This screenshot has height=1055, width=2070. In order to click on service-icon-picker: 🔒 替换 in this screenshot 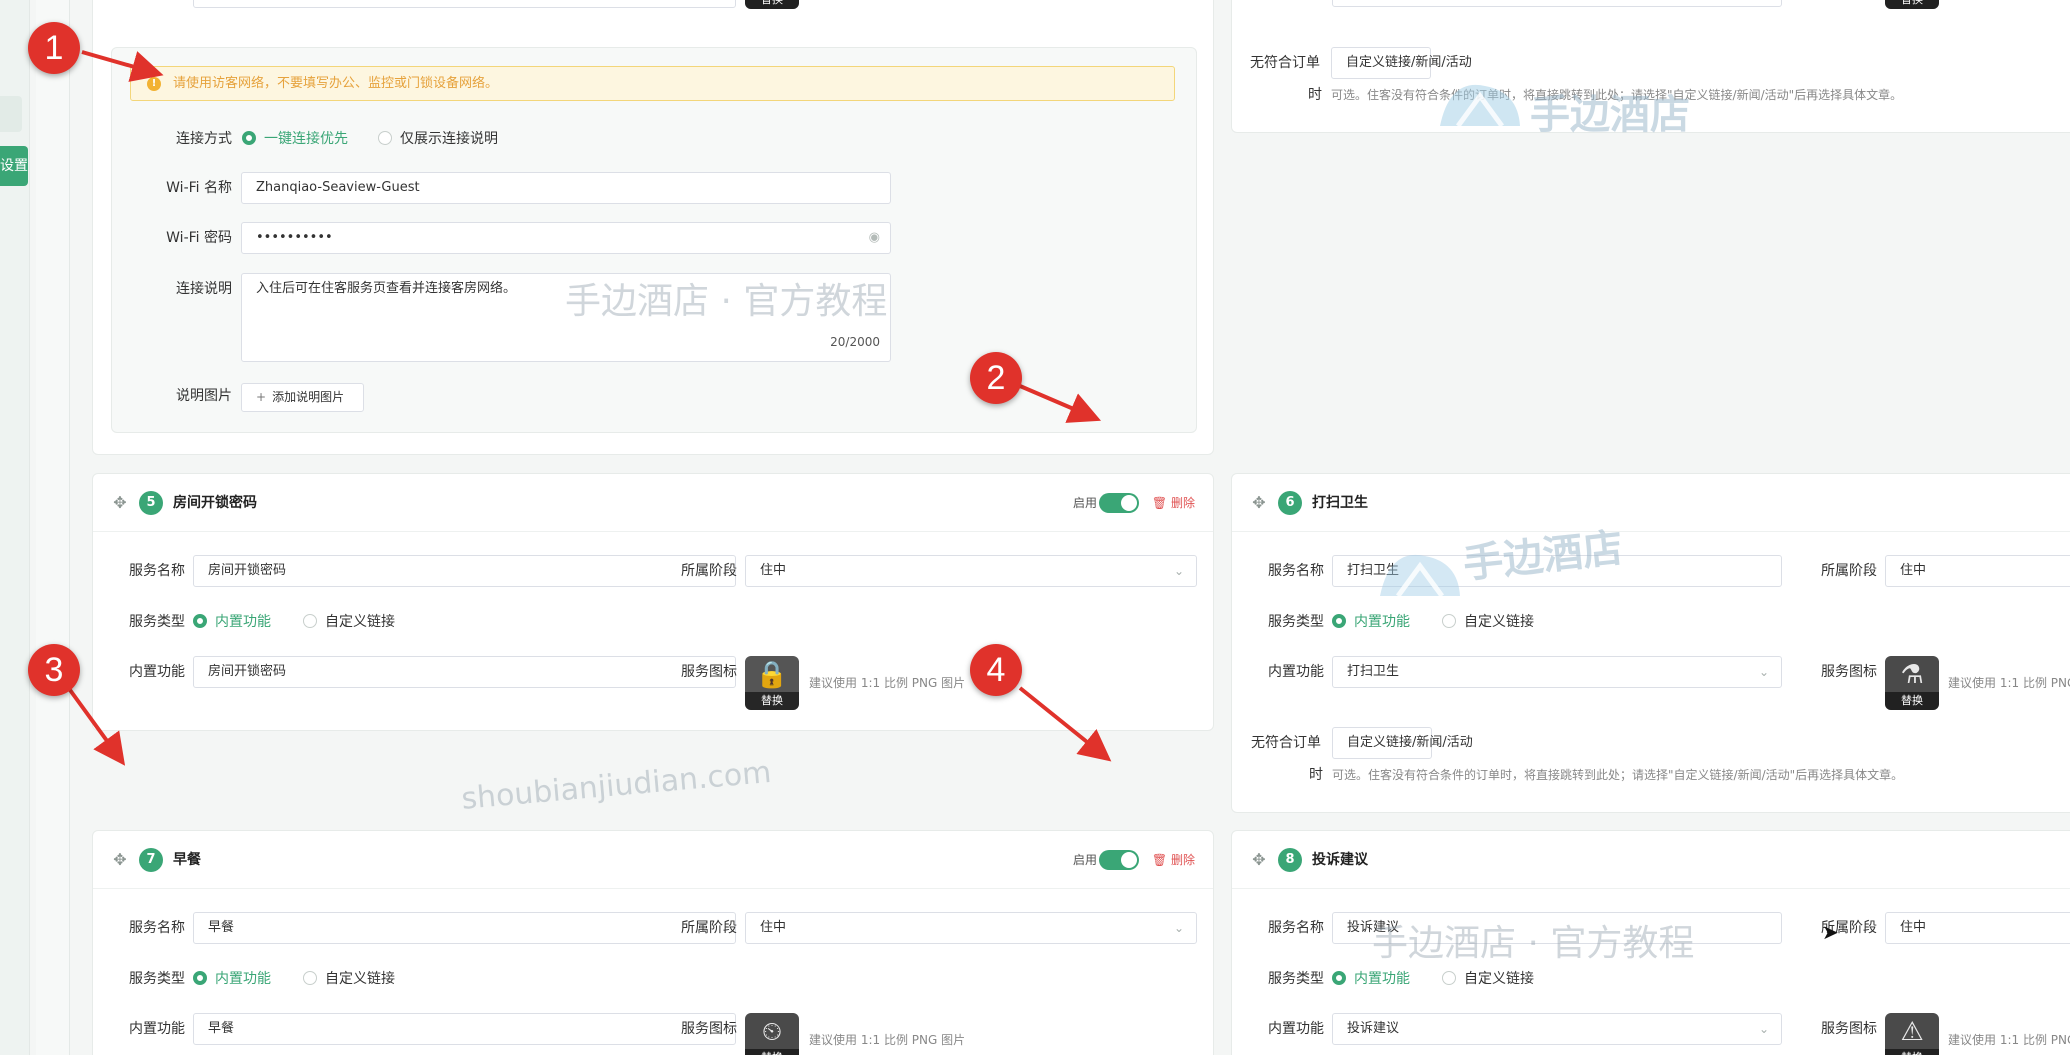, I will do `click(772, 683)`.